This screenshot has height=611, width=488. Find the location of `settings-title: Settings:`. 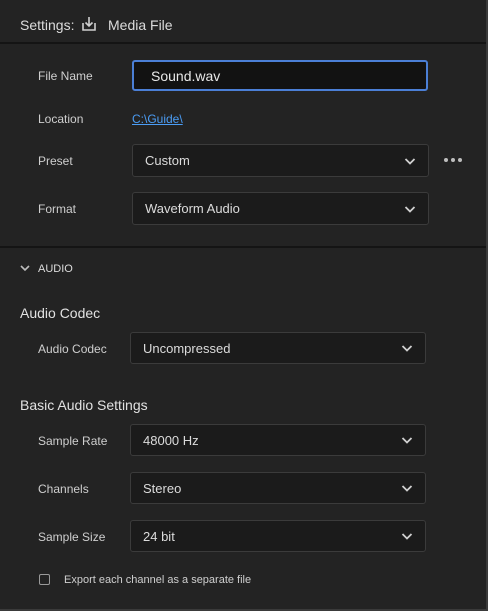

settings-title: Settings: is located at coordinates (47, 25).